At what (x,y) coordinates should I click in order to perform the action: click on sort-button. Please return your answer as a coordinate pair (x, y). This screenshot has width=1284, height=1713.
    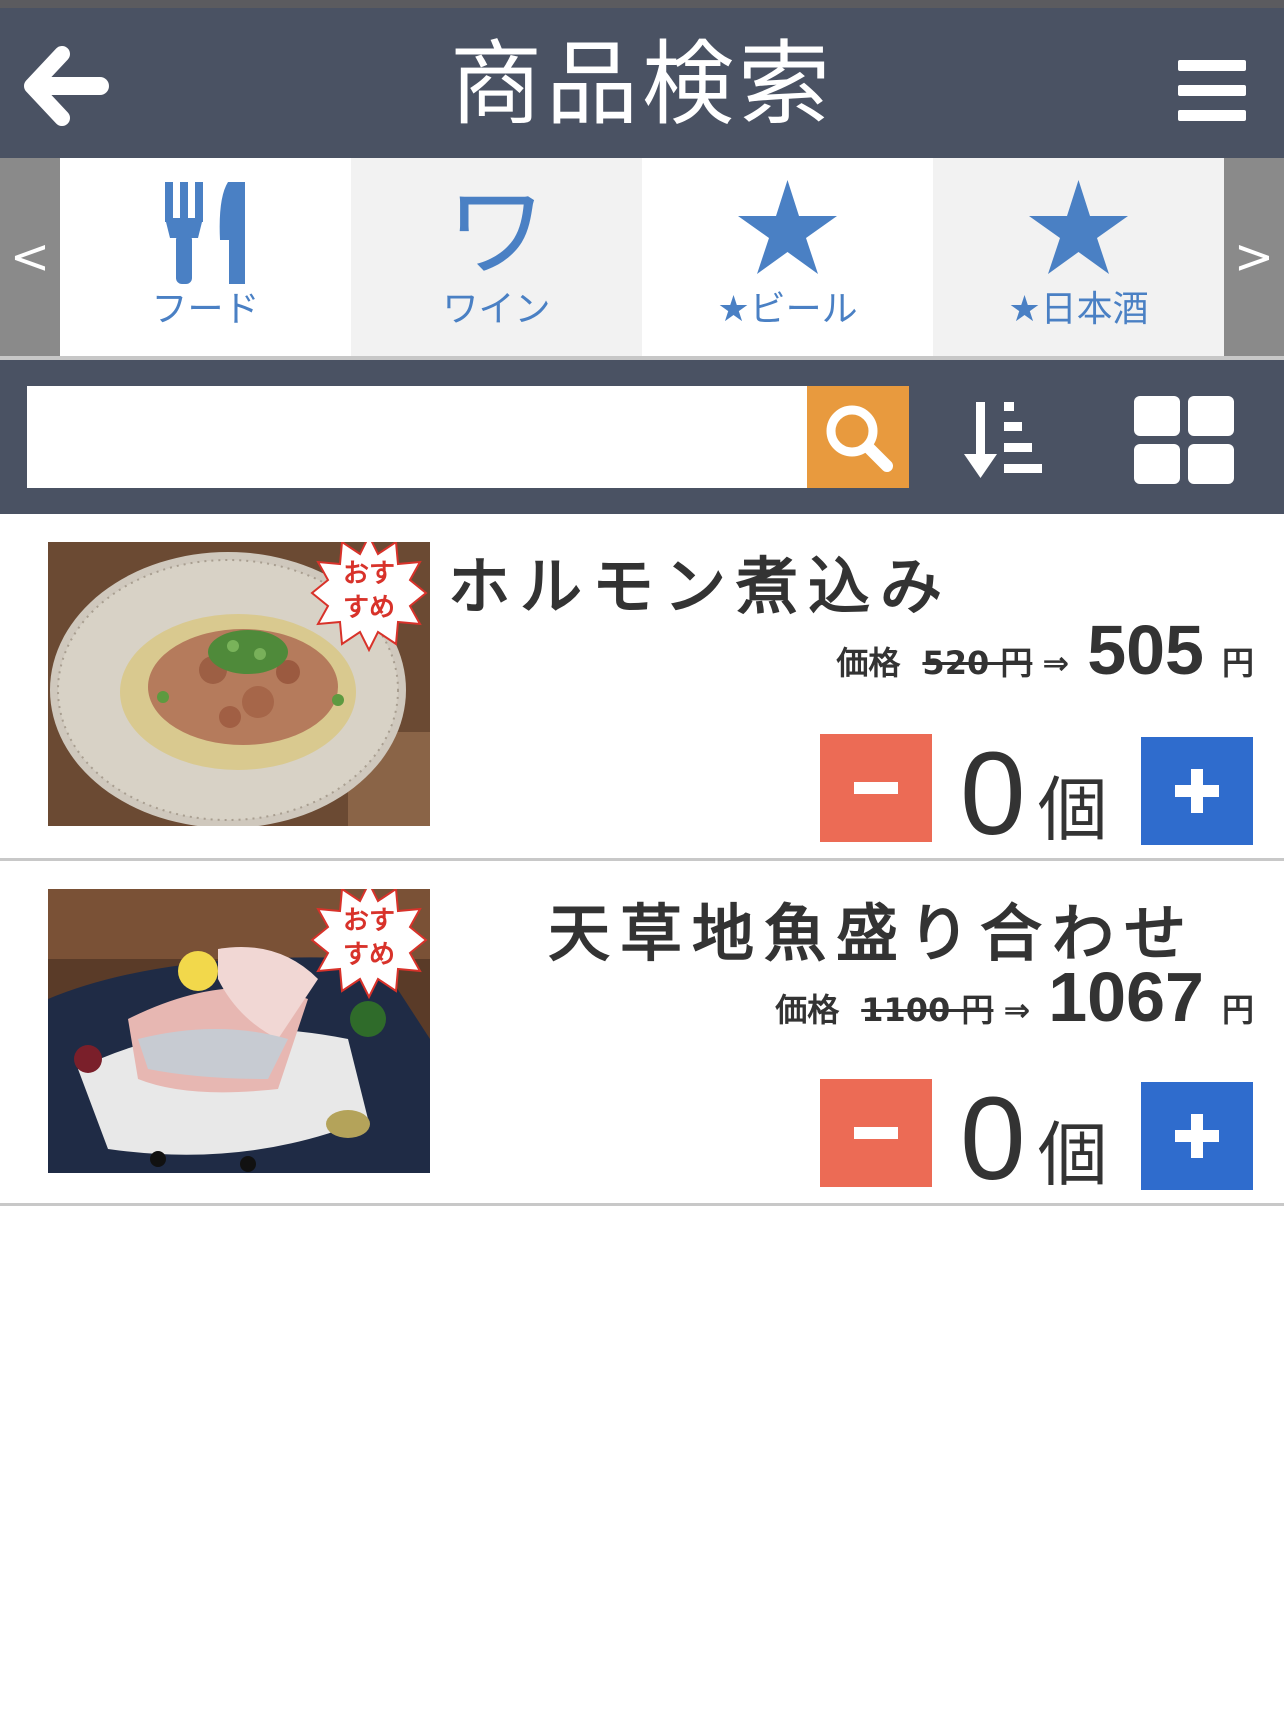
    Looking at the image, I should click on (1007, 441).